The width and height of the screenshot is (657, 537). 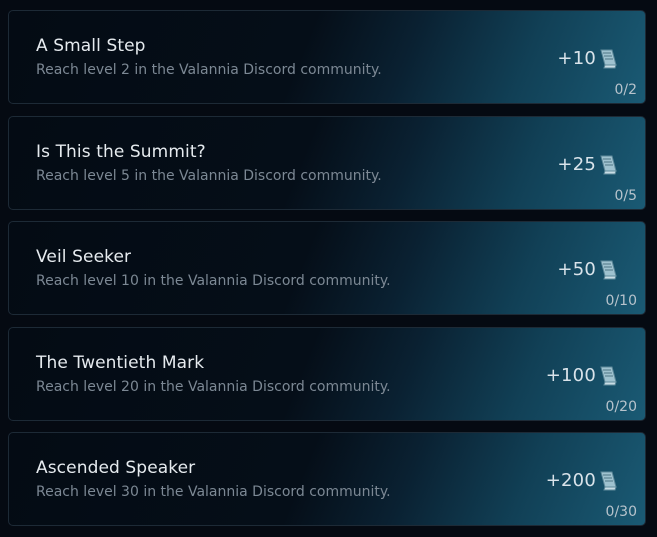 I want to click on achievement-title: Ascended Speaker, so click(x=116, y=468).